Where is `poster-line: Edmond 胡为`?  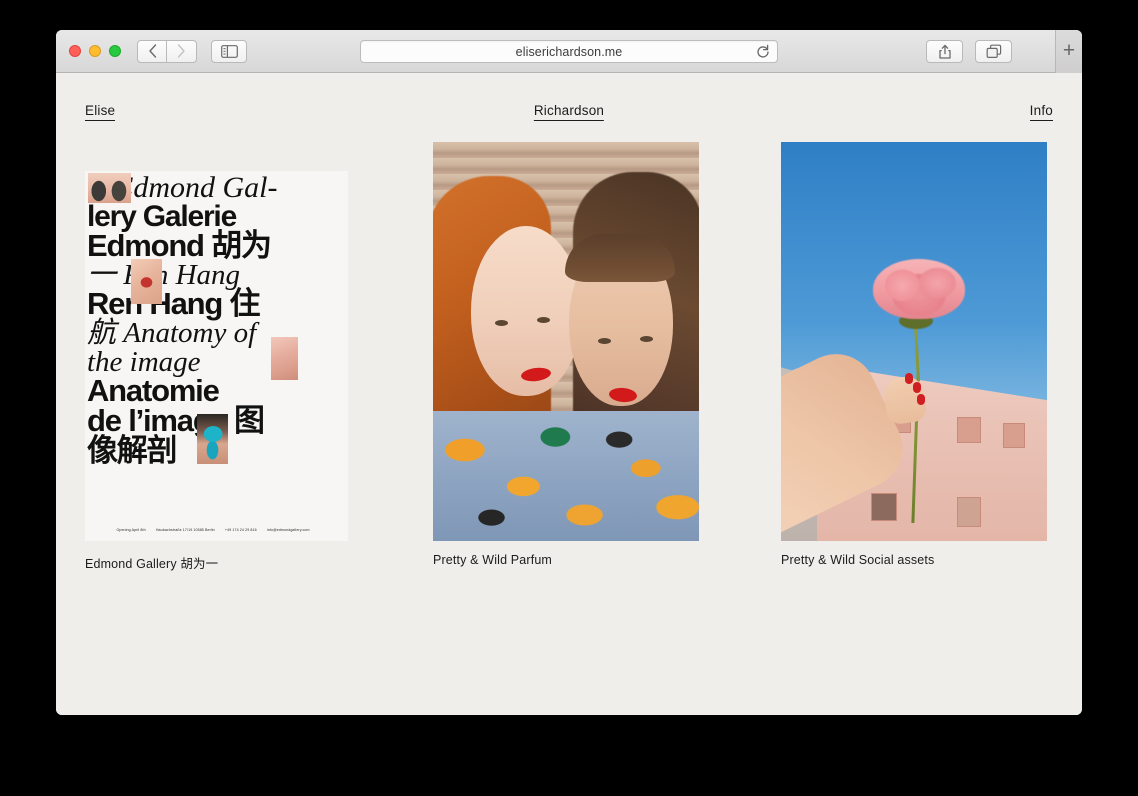
poster-line: Edmond 胡为 is located at coordinates (179, 246).